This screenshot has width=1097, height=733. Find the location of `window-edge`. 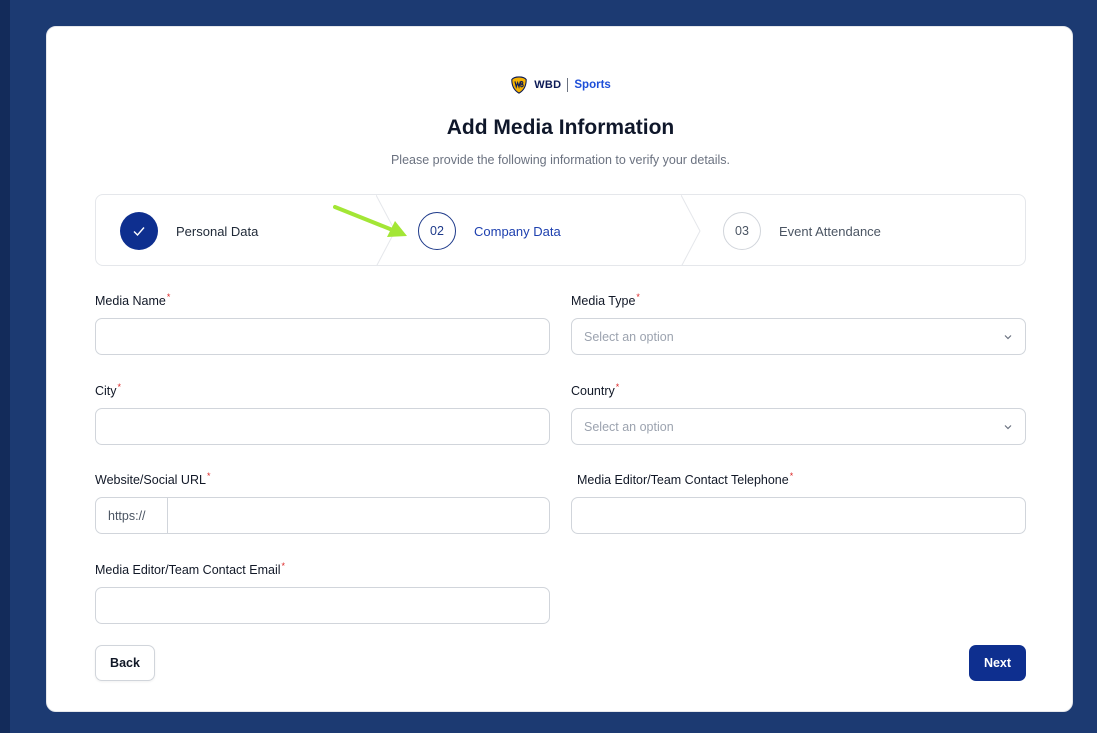

window-edge is located at coordinates (5, 366).